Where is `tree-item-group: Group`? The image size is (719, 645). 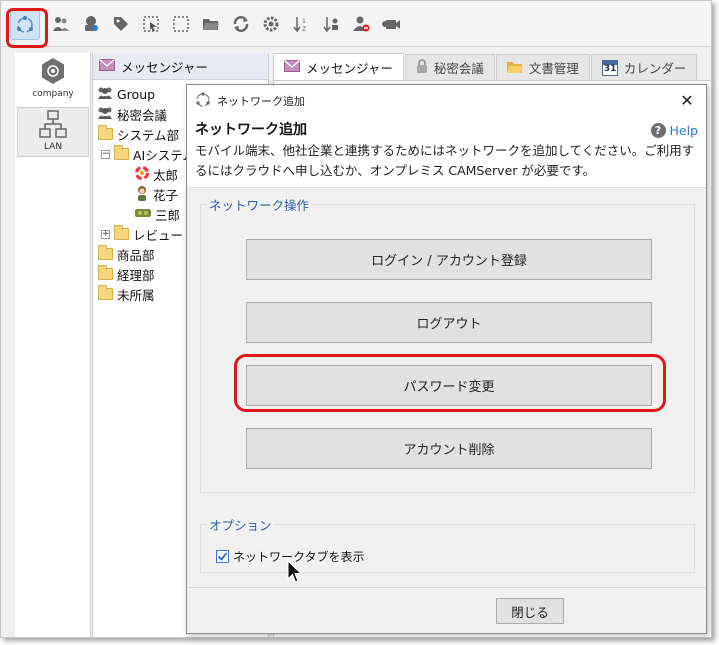 tree-item-group: Group is located at coordinates (126, 94).